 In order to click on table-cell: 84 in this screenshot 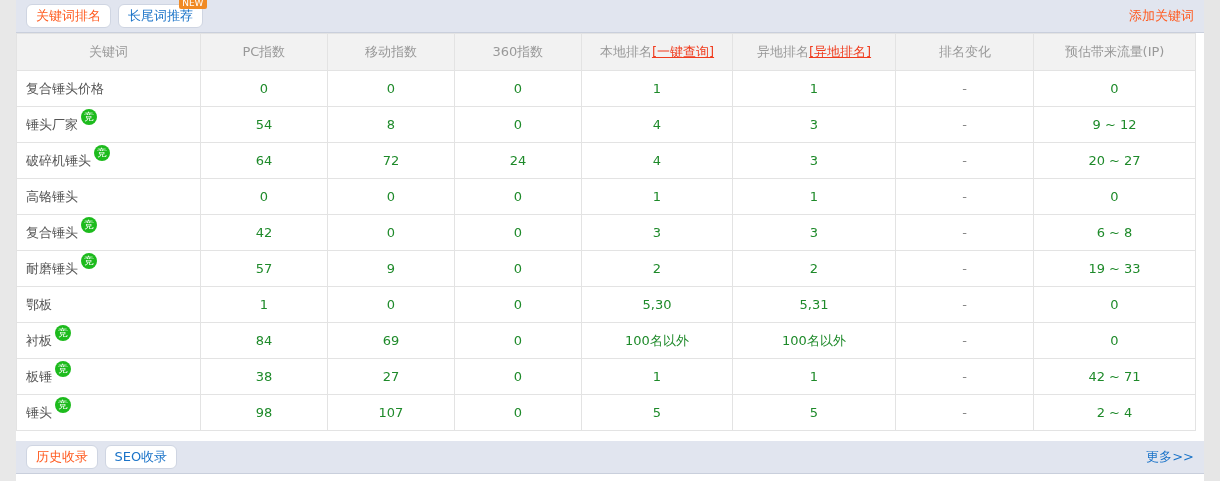, I will do `click(264, 340)`.